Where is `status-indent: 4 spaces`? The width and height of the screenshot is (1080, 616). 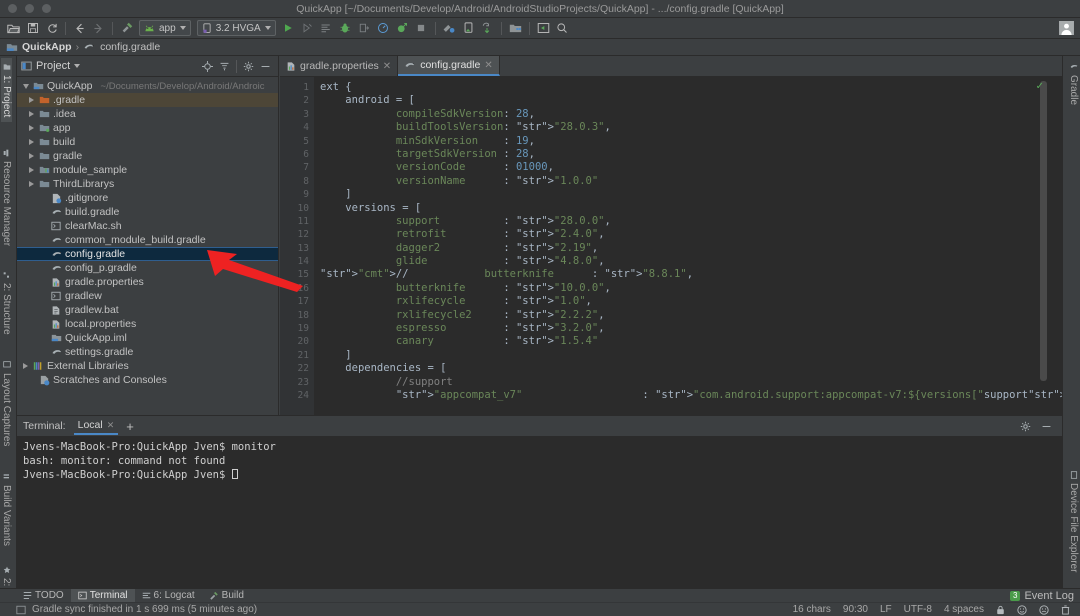
status-indent: 4 spaces is located at coordinates (964, 609).